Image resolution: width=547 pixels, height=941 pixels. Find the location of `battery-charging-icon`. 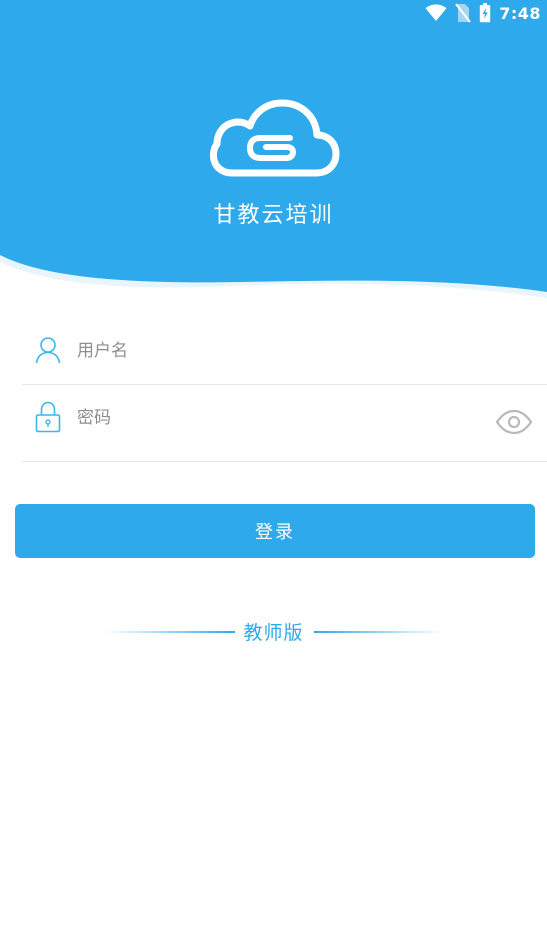

battery-charging-icon is located at coordinates (485, 13).